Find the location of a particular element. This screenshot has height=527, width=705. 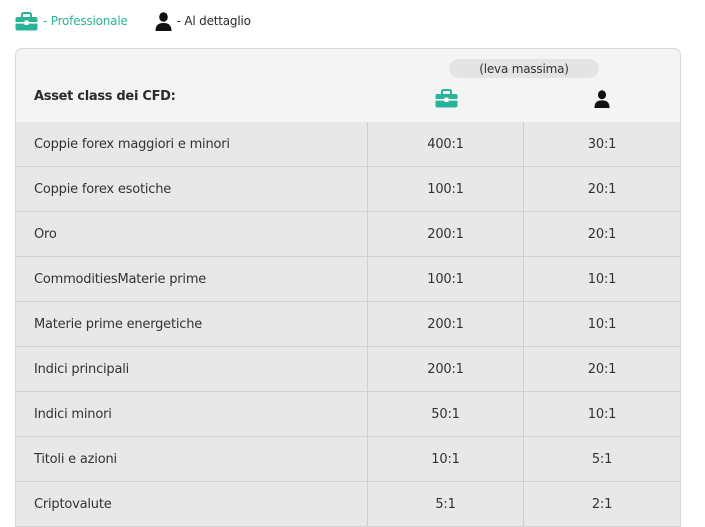

table-row: Oro 200:1 20:1 is located at coordinates (348, 234).